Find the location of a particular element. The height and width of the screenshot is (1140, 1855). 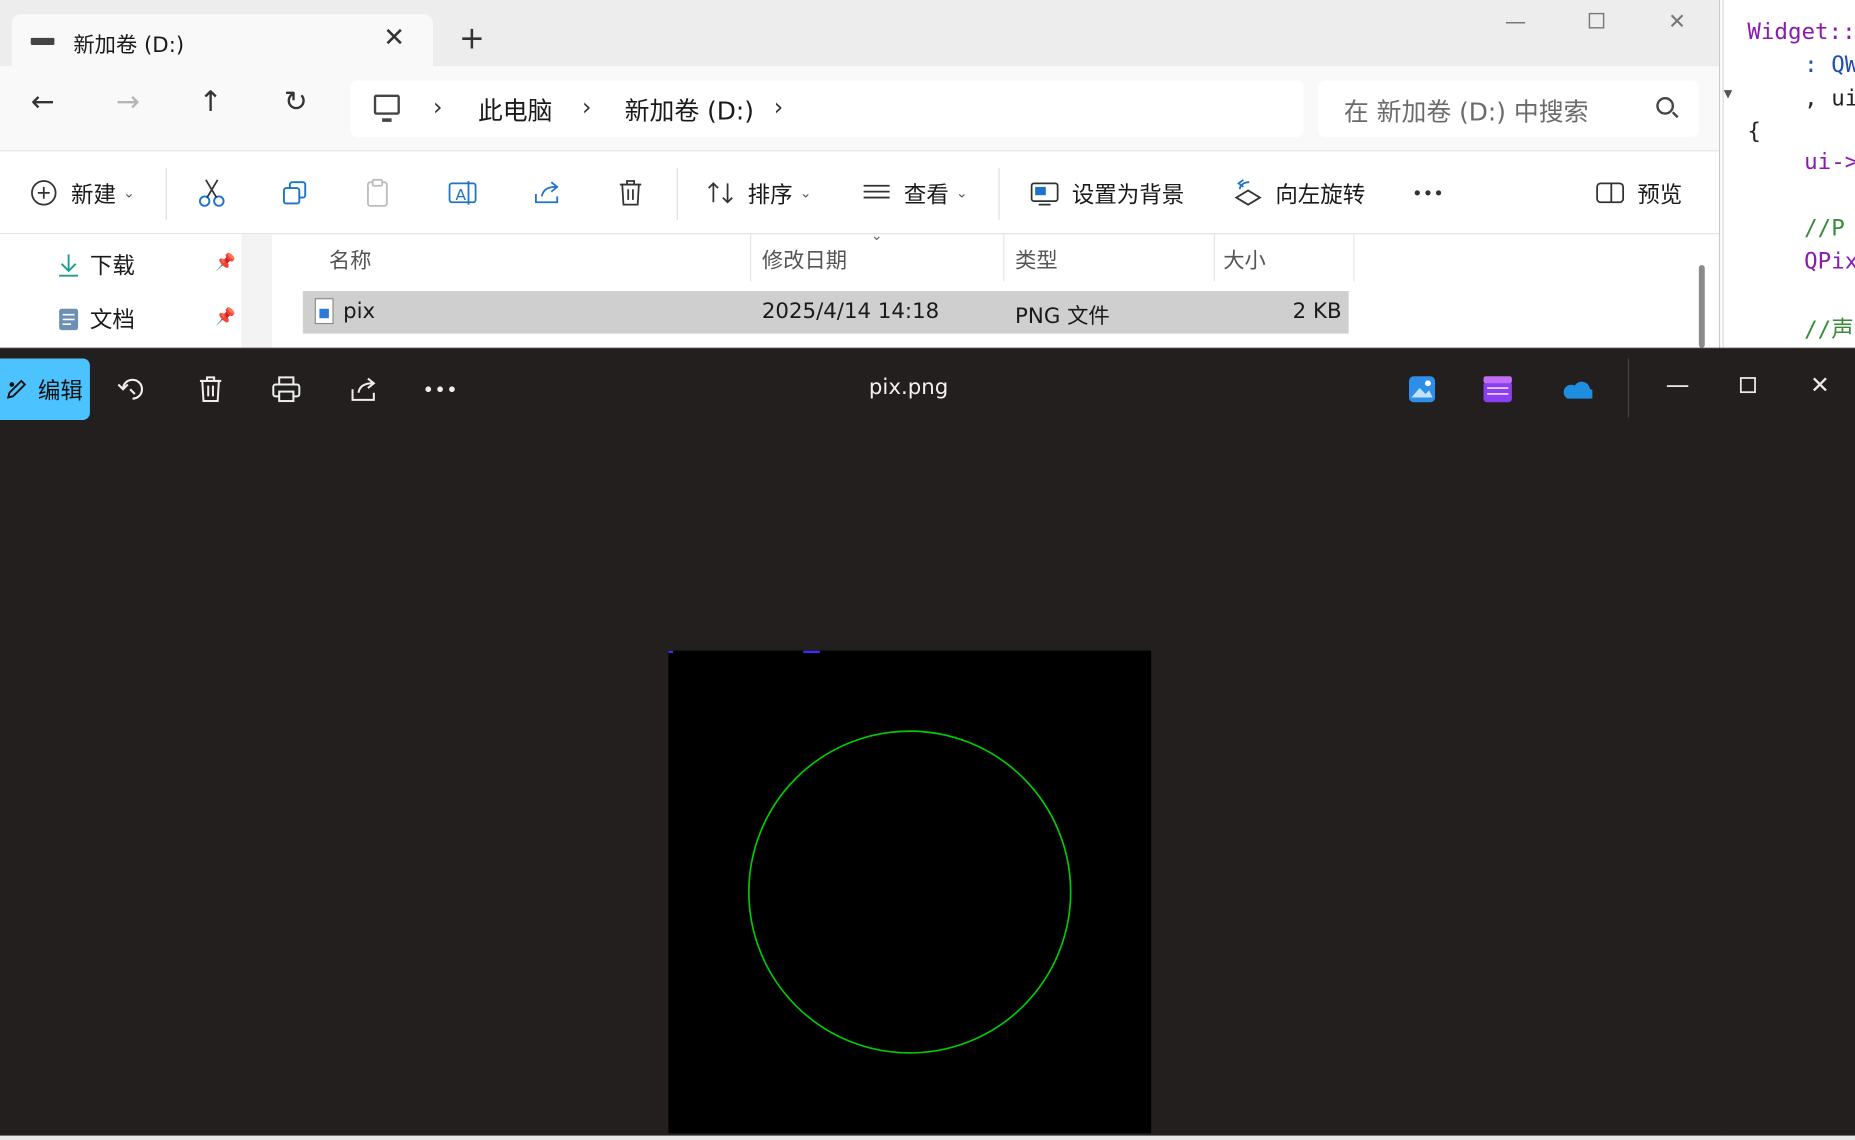

nav-item-downloads: 下载 is located at coordinates (96, 264).